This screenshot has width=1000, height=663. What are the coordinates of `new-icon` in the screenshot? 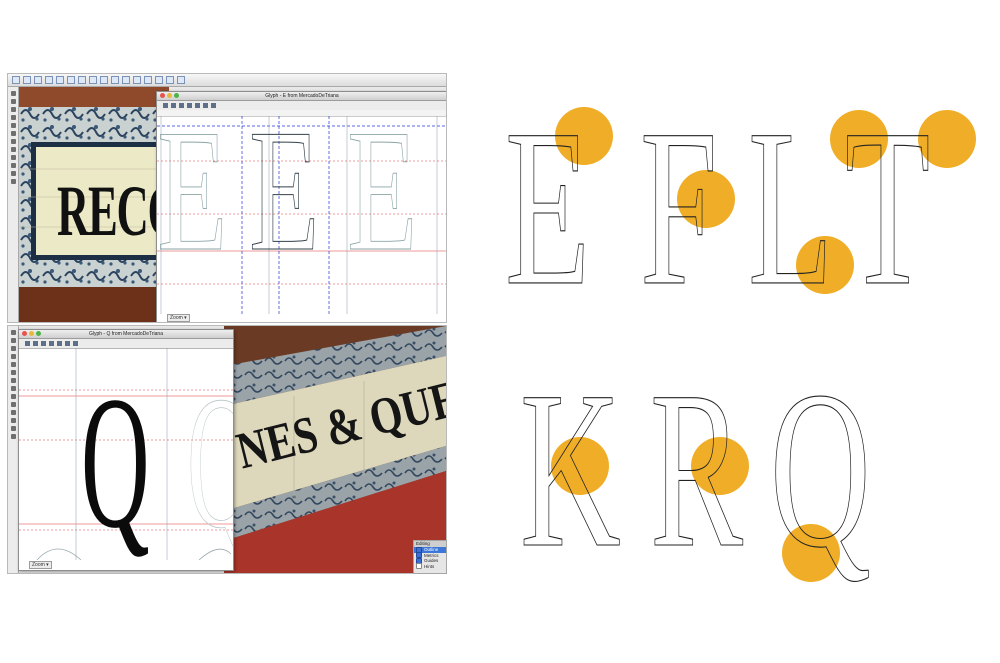 It's located at (16, 80).